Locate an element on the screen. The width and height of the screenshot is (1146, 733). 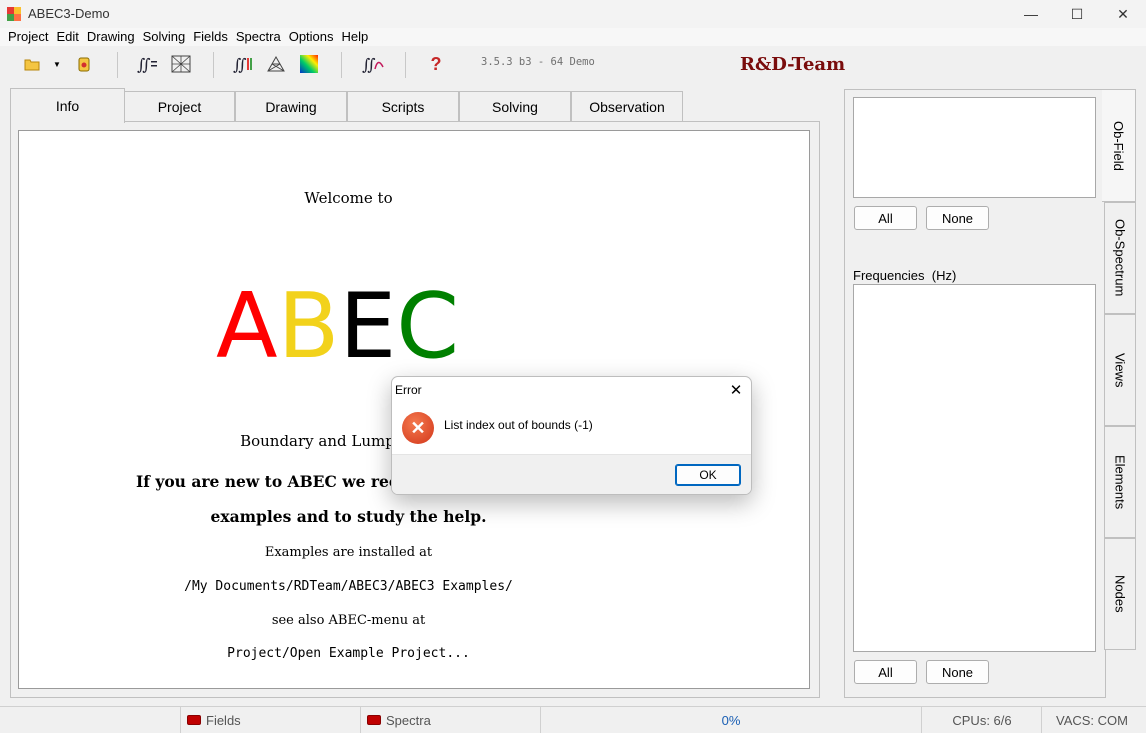
spectra-status-label: Spectra is located at coordinates (408, 720).